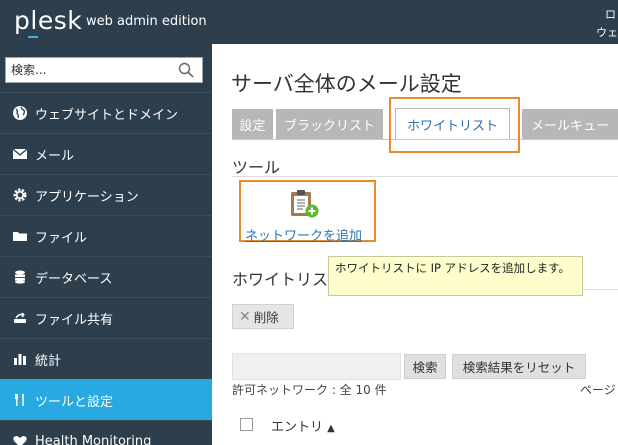 The image size is (618, 445). Describe the element at coordinates (331, 428) in the screenshot. I see `sort-ascending-icon: ▲` at that location.